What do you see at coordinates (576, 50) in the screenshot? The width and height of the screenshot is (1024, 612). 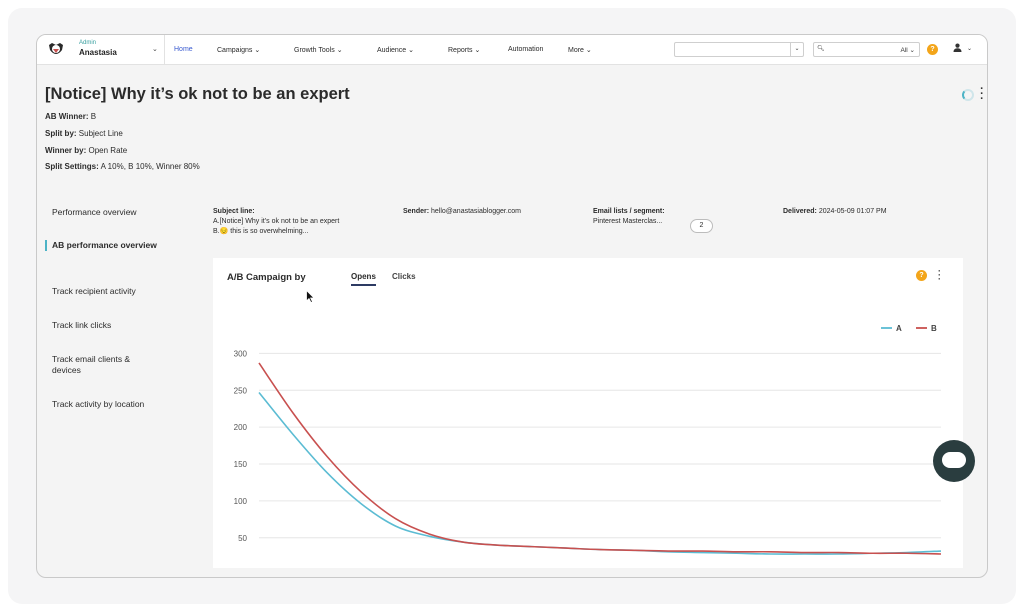 I see `nav-label: More` at bounding box center [576, 50].